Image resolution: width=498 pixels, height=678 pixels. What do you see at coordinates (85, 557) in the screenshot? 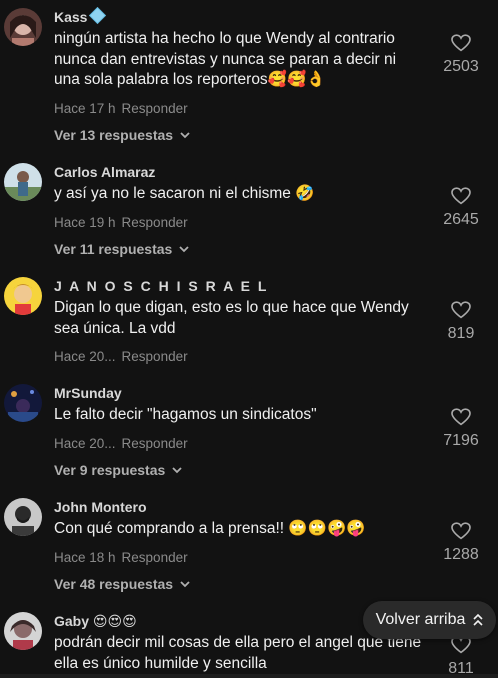
I see `timestamp: Hace 18 h` at bounding box center [85, 557].